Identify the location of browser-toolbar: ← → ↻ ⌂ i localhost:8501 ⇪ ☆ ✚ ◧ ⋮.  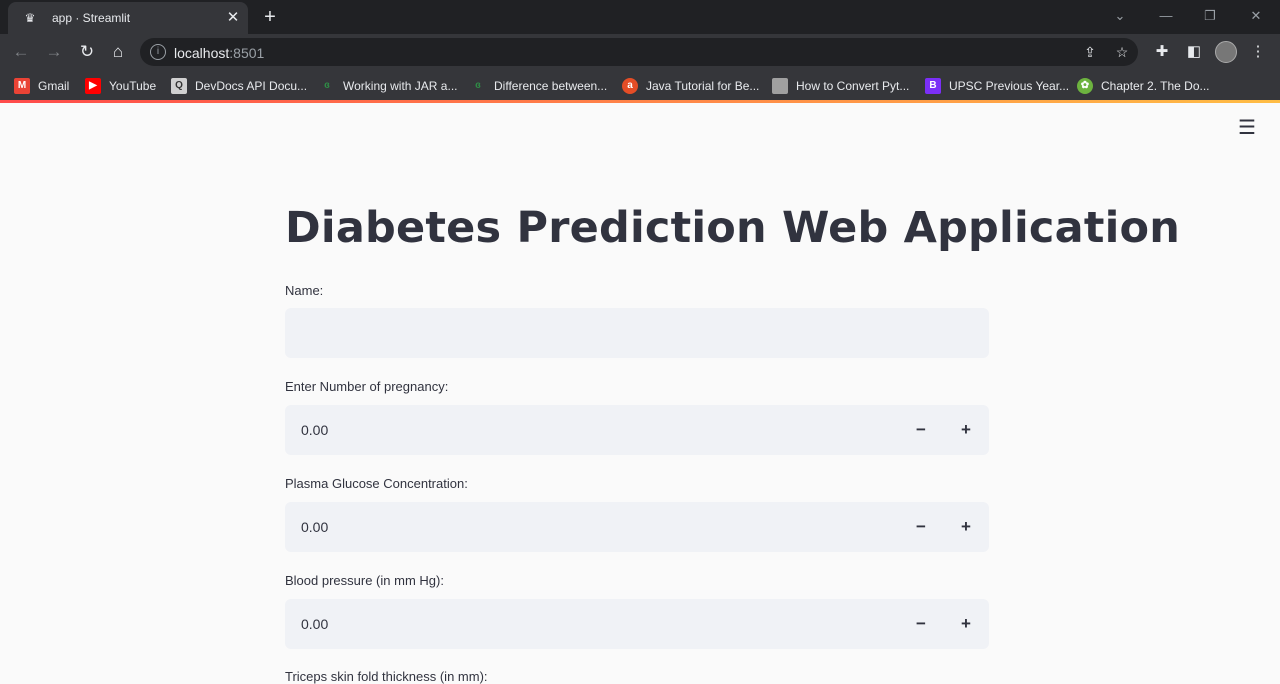
(640, 52).